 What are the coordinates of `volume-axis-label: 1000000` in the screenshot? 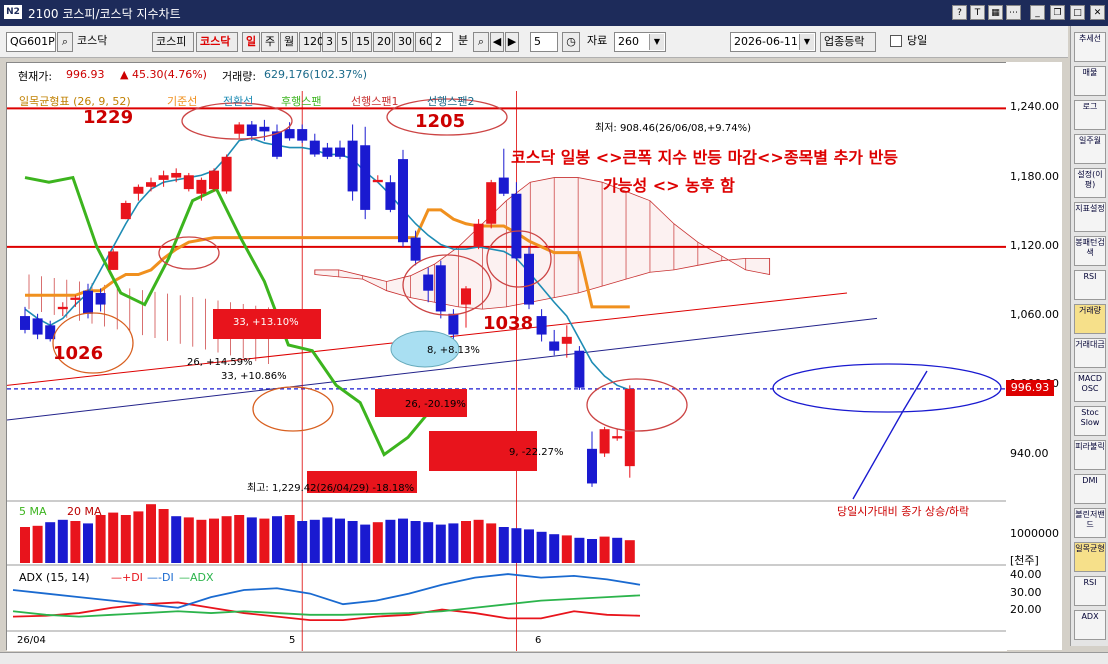 It's located at (1034, 533).